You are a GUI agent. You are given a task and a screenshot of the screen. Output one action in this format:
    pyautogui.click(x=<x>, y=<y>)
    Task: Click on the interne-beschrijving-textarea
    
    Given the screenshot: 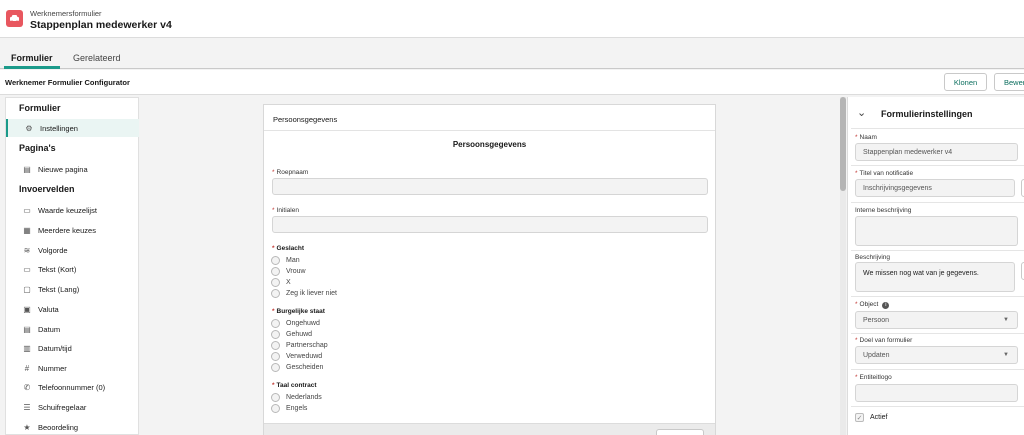 What is the action you would take?
    pyautogui.click(x=936, y=231)
    